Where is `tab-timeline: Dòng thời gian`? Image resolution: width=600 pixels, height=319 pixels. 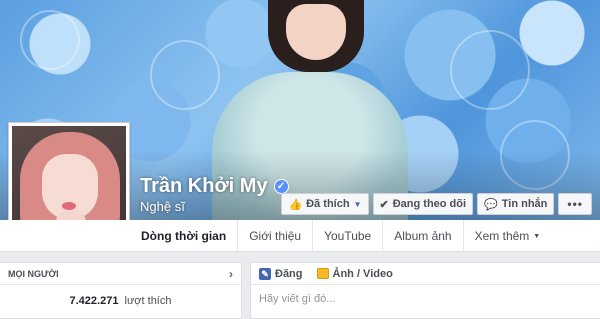 tab-timeline: Dòng thời gian is located at coordinates (184, 236).